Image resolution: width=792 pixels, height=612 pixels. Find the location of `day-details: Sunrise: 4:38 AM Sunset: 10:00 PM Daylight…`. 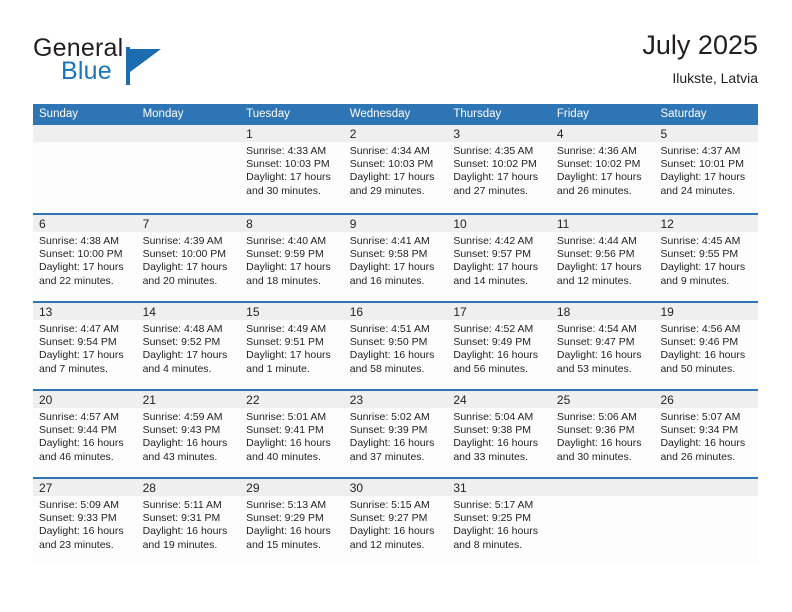

day-details: Sunrise: 4:38 AM Sunset: 10:00 PM Daylight… is located at coordinates (85, 260).